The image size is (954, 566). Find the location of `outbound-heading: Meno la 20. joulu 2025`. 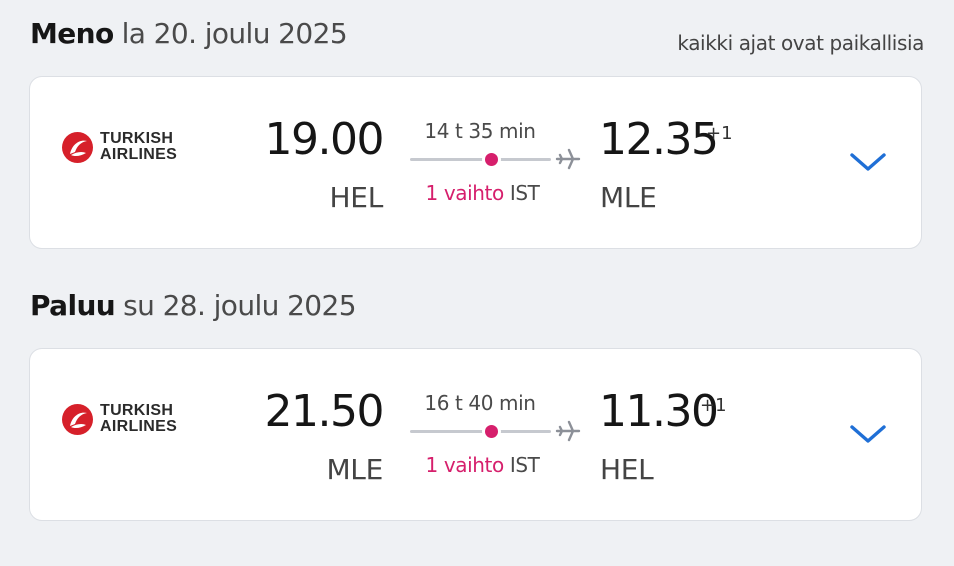

outbound-heading: Meno la 20. joulu 2025 is located at coordinates (189, 33).